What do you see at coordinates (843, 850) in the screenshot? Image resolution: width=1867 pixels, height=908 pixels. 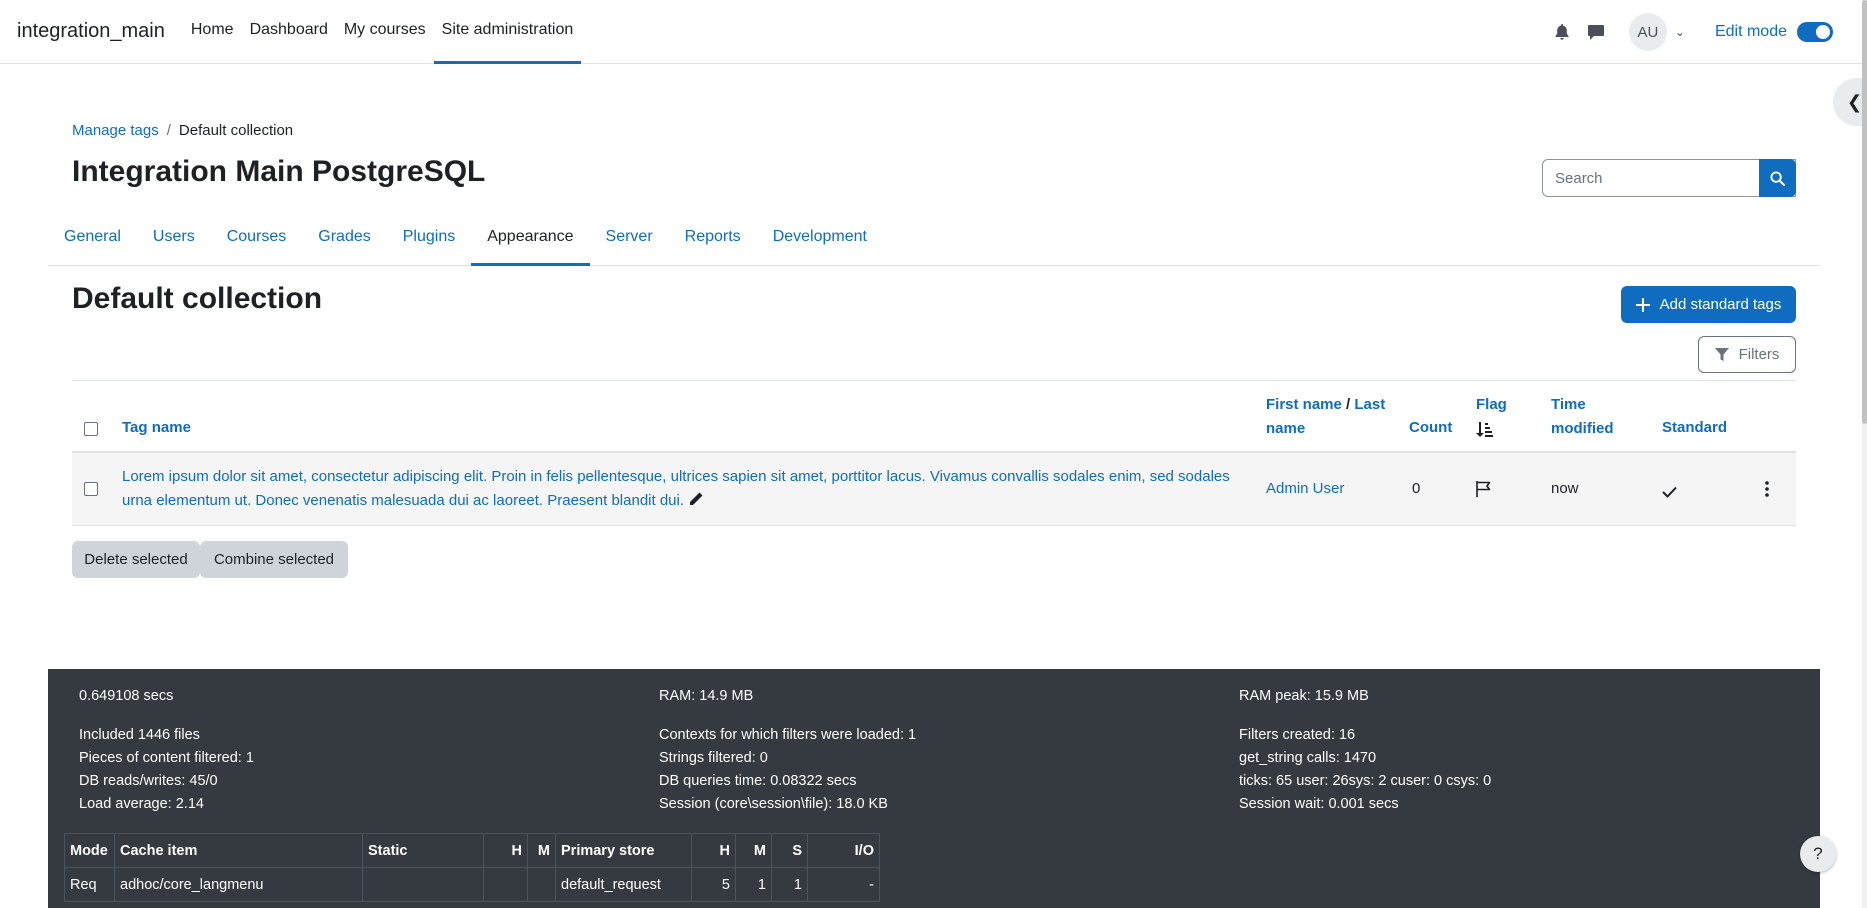 I see `cache-header-io: I/O` at bounding box center [843, 850].